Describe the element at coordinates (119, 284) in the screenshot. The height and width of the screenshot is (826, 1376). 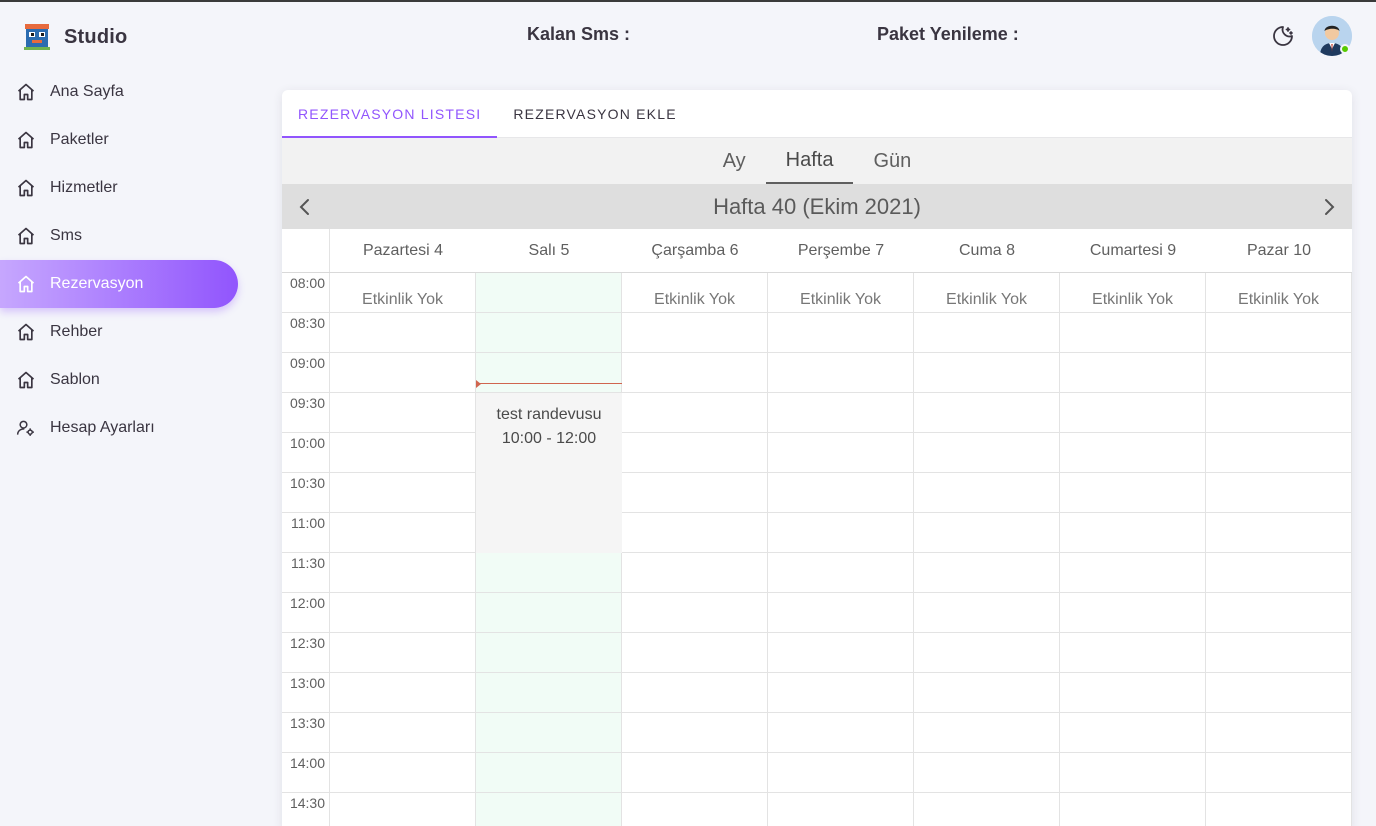
I see `sidebar-item-rezervasyon: Rezervasyon` at that location.